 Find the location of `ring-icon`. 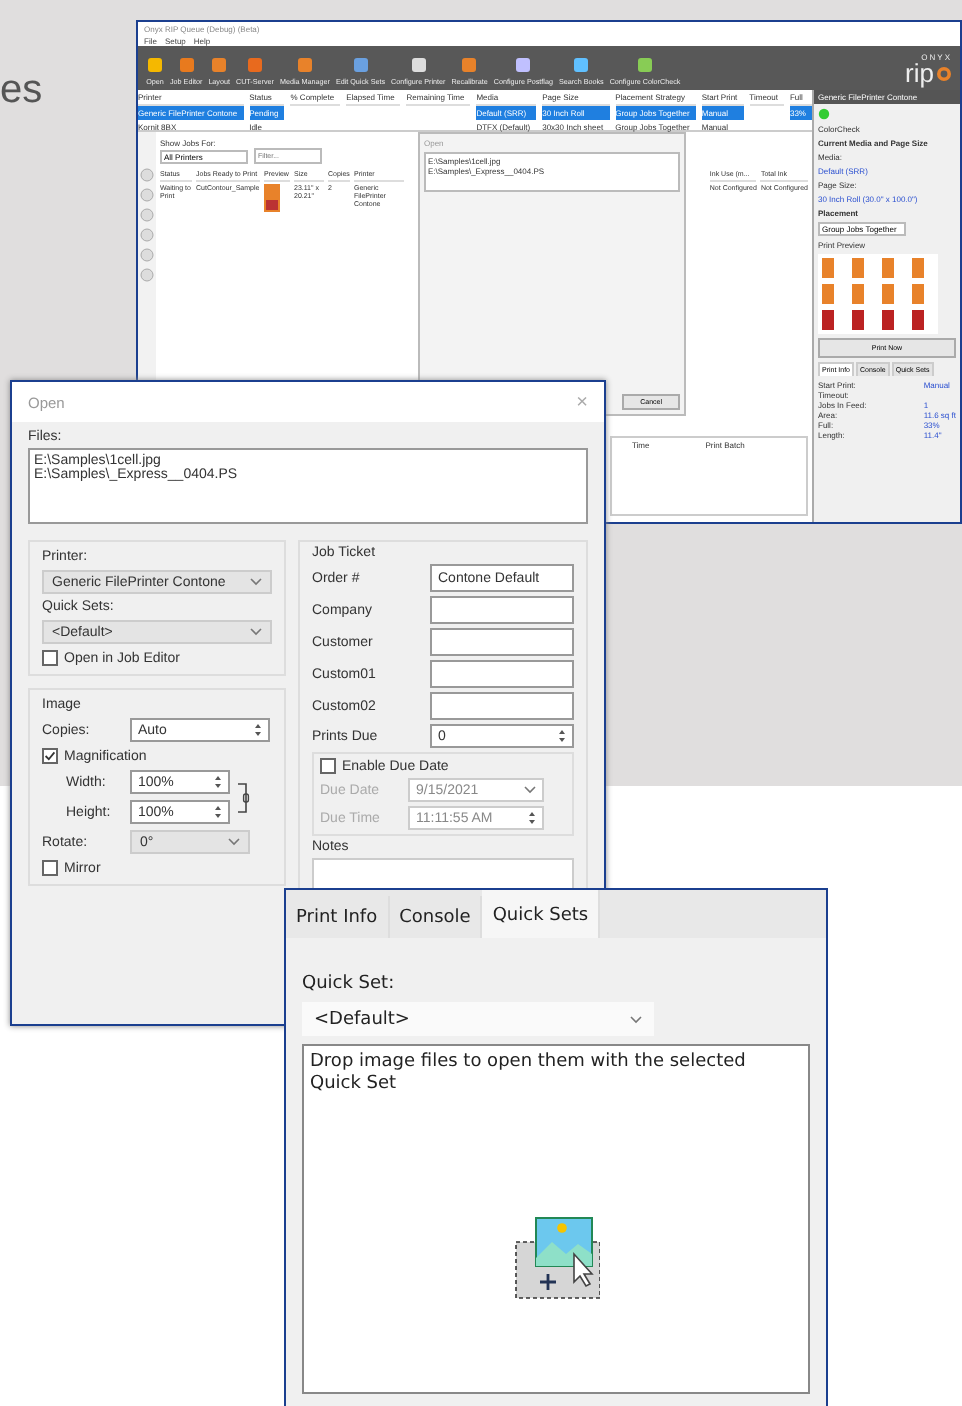

ring-icon is located at coordinates (944, 74).